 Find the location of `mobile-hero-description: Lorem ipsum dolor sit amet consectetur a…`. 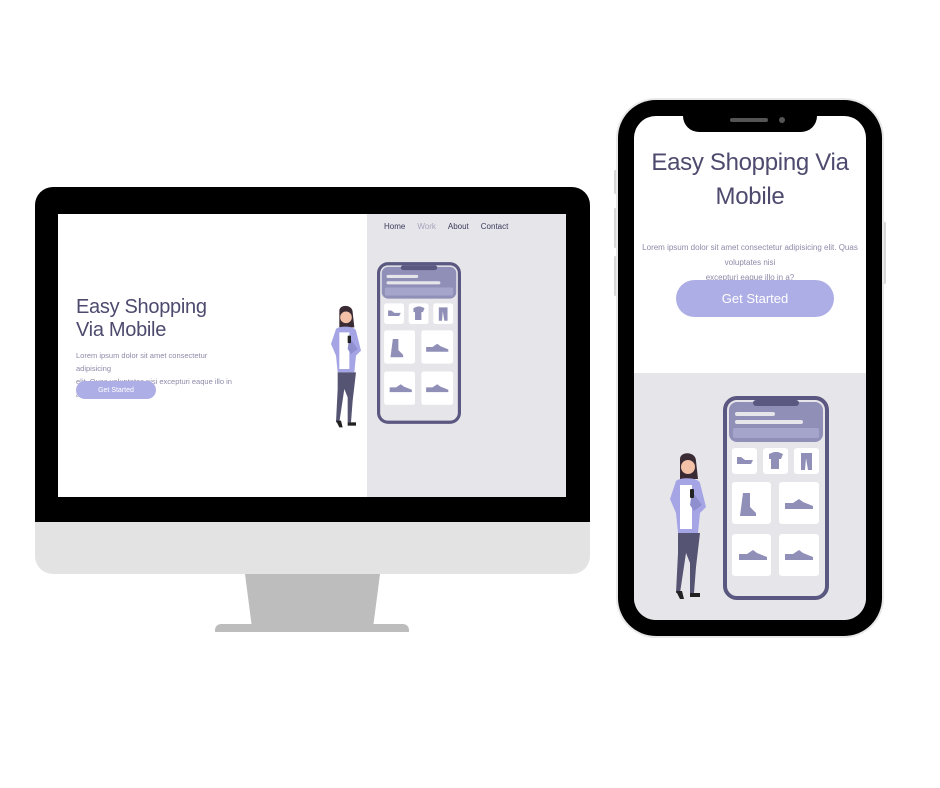

mobile-hero-description: Lorem ipsum dolor sit amet consectetur a… is located at coordinates (750, 262).